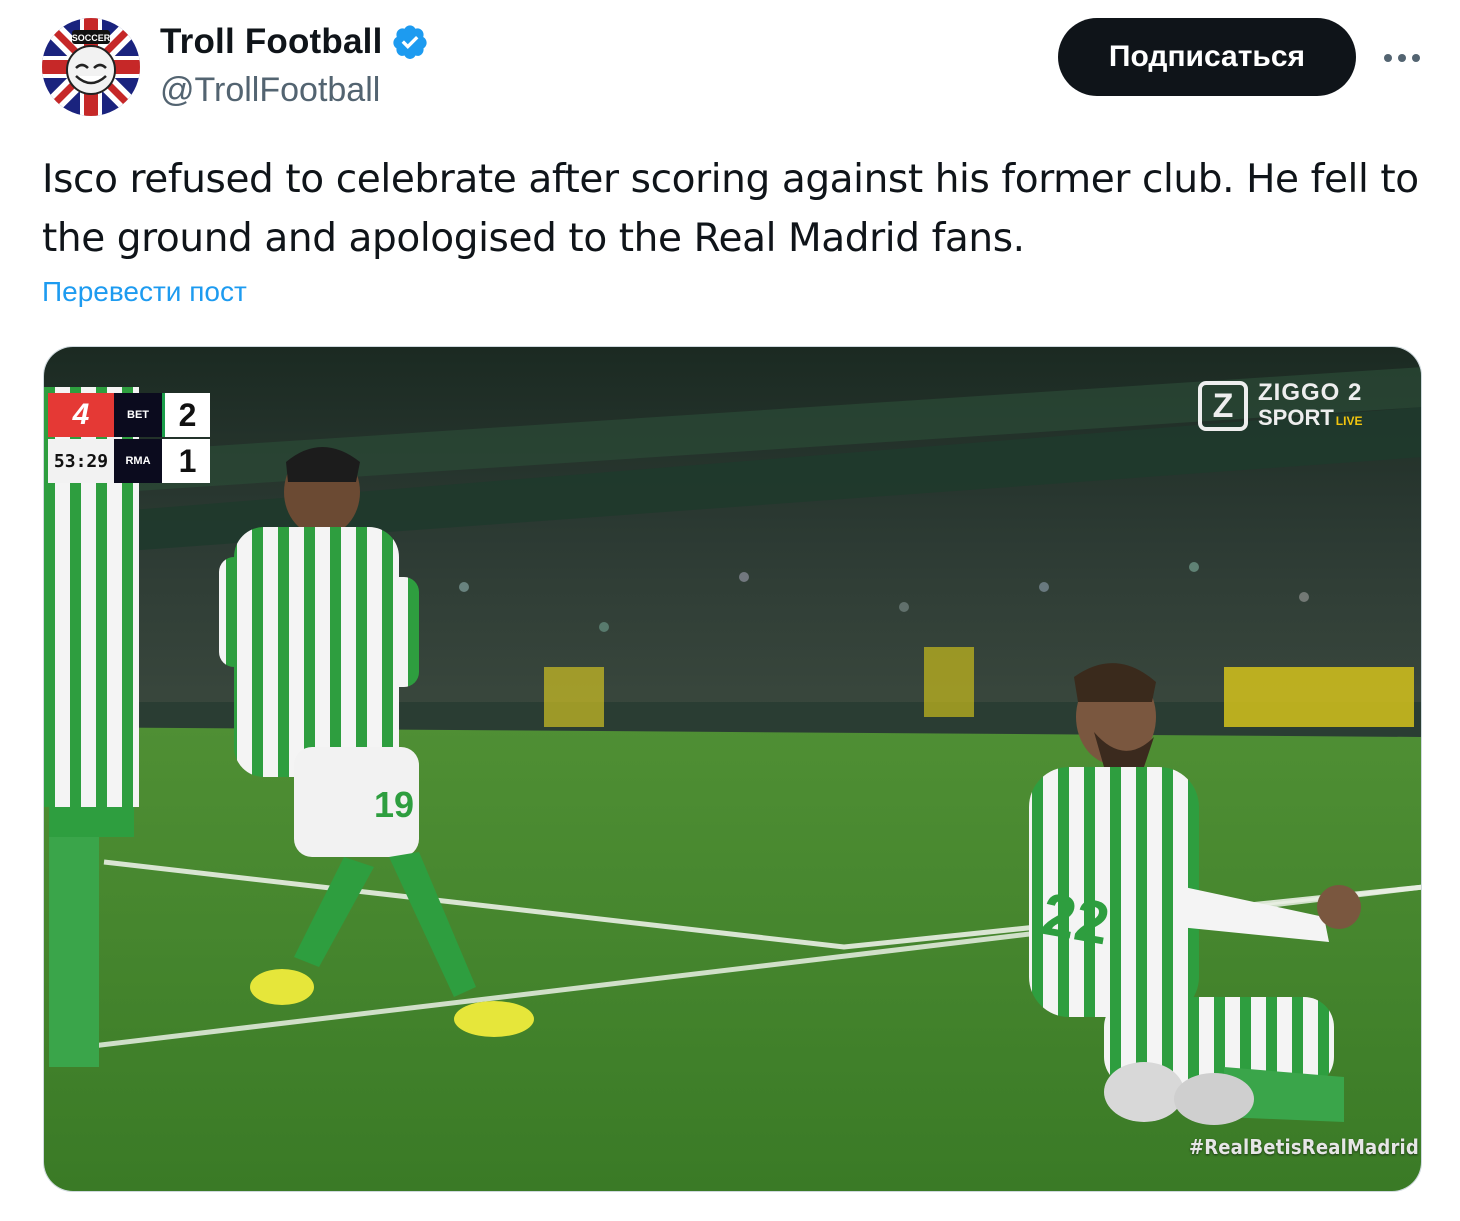 The image size is (1460, 1221). What do you see at coordinates (394, 804) in the screenshot?
I see `jersey-number-19: 19` at bounding box center [394, 804].